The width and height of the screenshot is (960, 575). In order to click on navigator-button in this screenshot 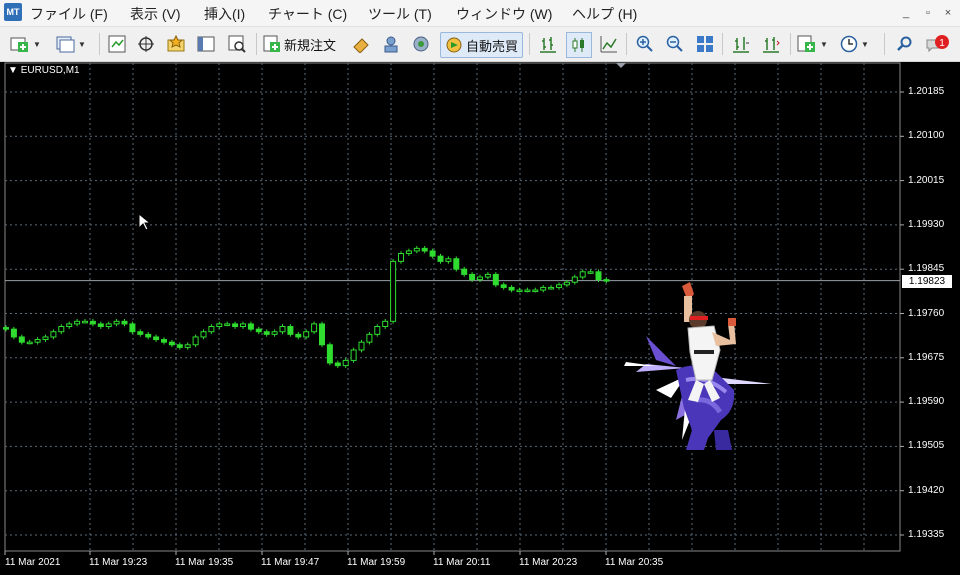, I will do `click(176, 44)`.